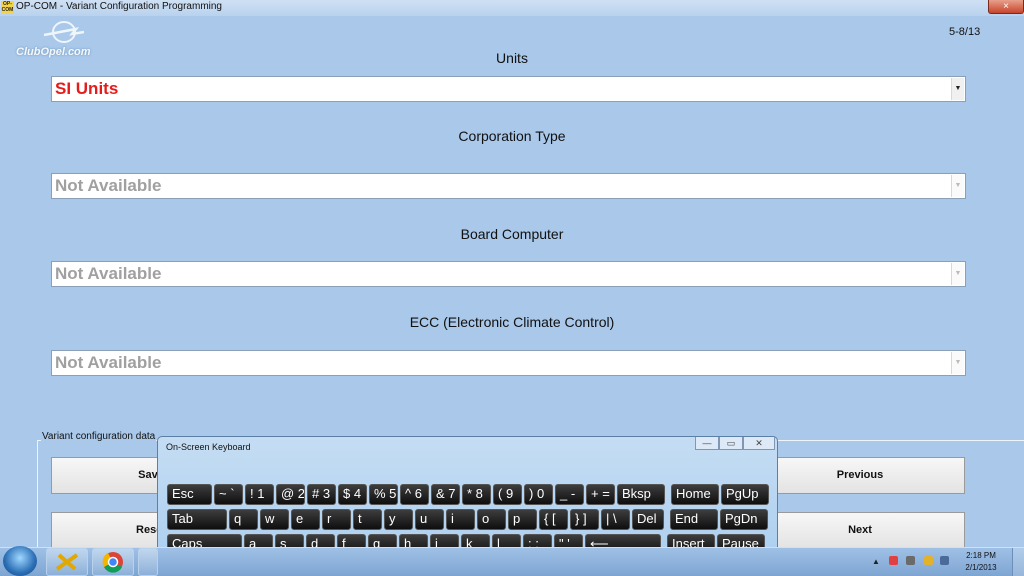  I want to click on key-tab: Tab, so click(197, 519).